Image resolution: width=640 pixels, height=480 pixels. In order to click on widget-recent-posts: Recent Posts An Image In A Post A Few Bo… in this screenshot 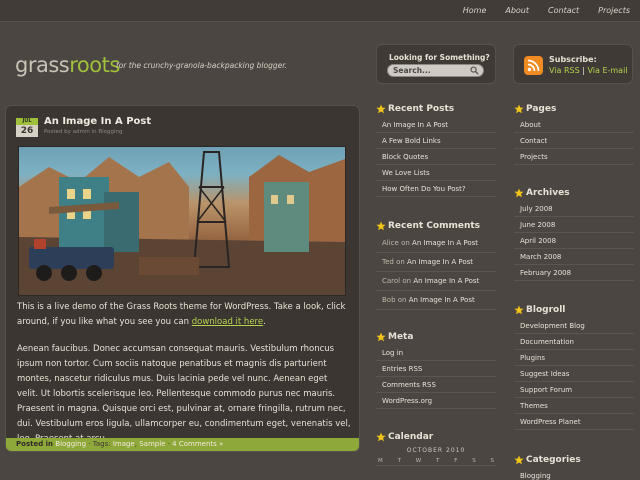, I will do `click(436, 149)`.